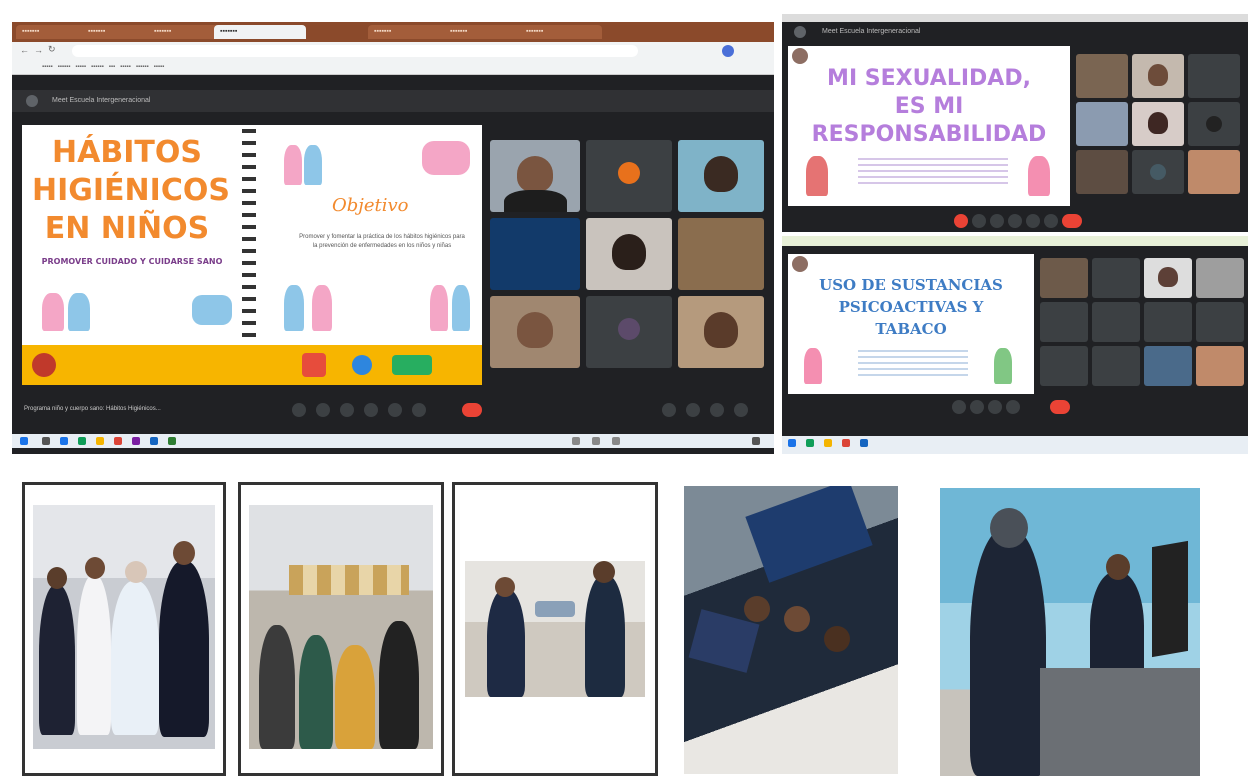 The width and height of the screenshot is (1249, 780). I want to click on slide-objetivo-label: Objetivo, so click(370, 205).